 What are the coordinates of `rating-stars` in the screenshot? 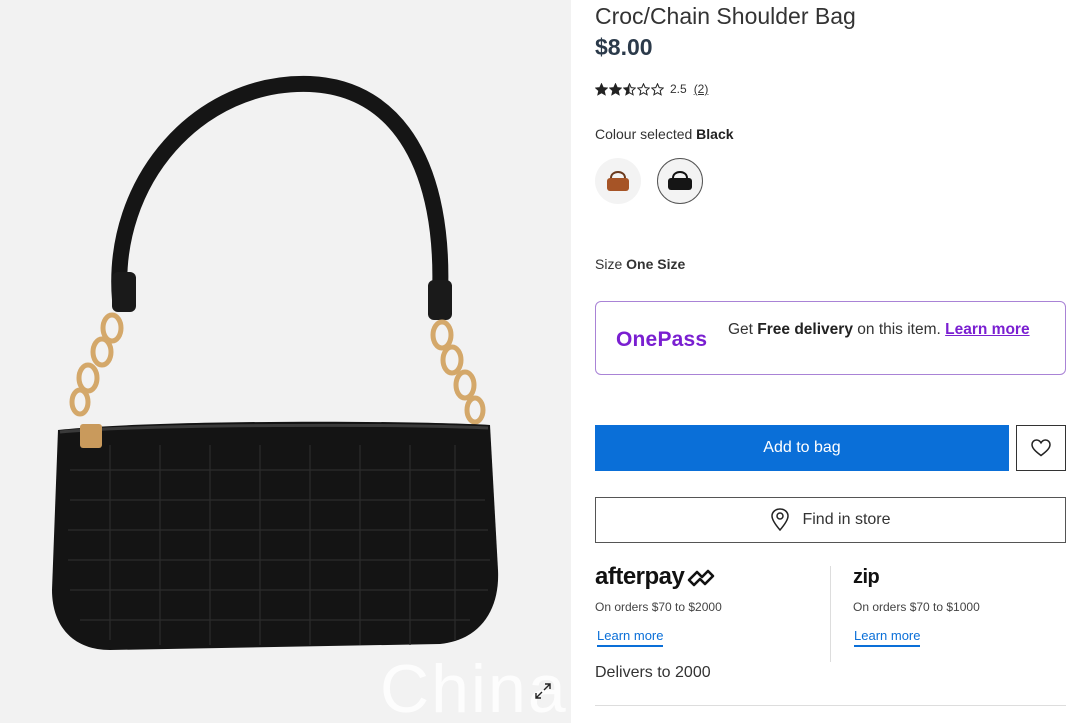 It's located at (629, 89).